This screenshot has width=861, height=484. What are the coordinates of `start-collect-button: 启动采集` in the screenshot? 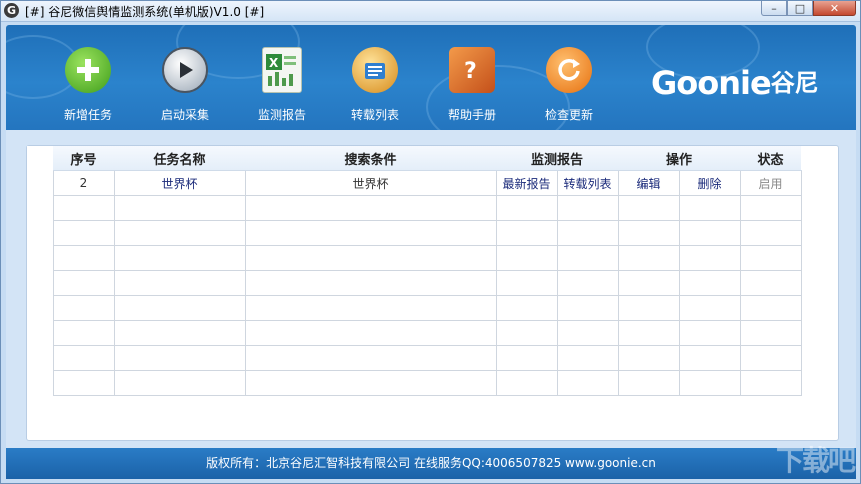 It's located at (185, 85).